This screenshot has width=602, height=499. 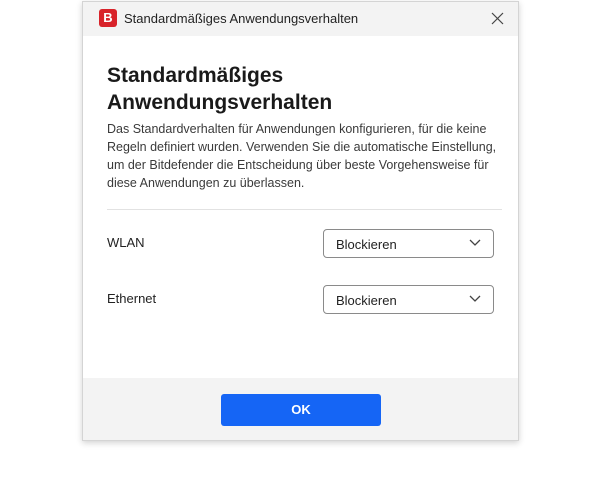 What do you see at coordinates (366, 244) in the screenshot?
I see `wlan-dropdown-value: Blockieren` at bounding box center [366, 244].